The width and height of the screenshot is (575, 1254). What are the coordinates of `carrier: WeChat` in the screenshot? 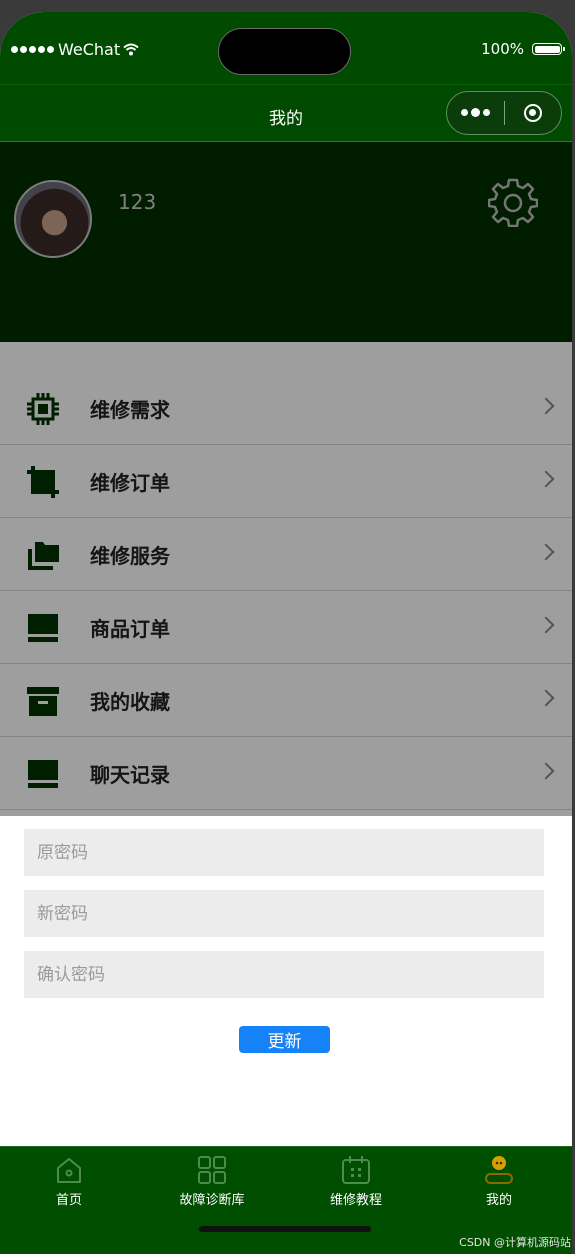 It's located at (75, 49).